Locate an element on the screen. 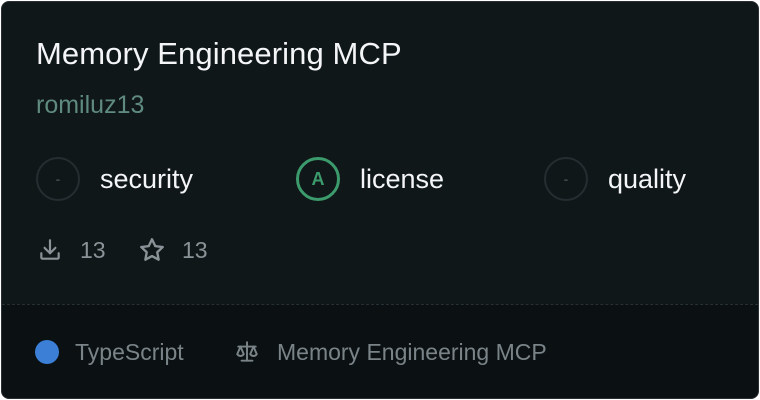 Image resolution: width=760 pixels, height=400 pixels. license-grade: A is located at coordinates (318, 179).